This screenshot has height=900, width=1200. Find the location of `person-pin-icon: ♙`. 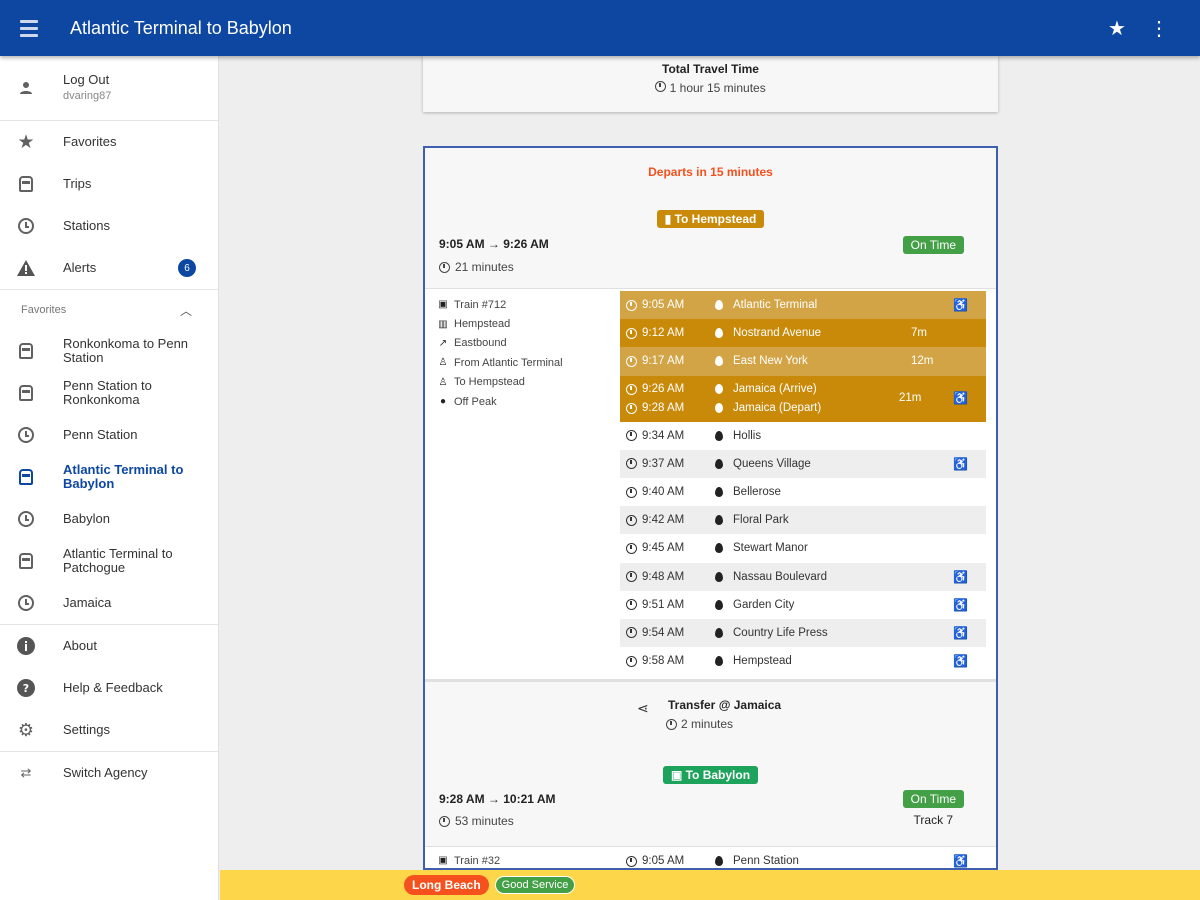

person-pin-icon: ♙ is located at coordinates (443, 382).